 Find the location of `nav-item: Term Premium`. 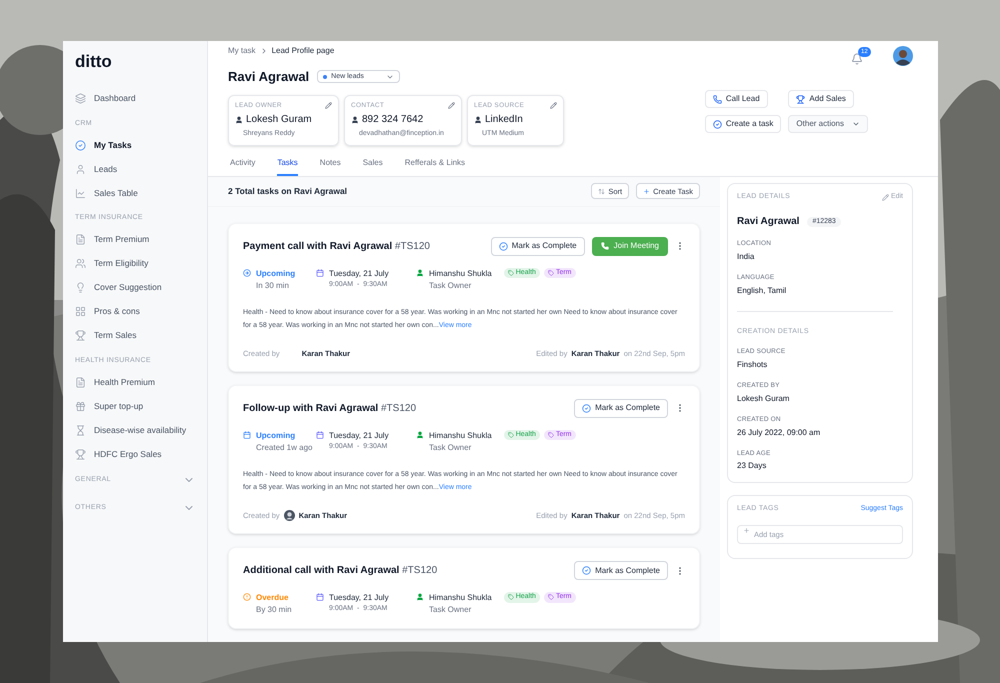

nav-item: Term Premium is located at coordinates (135, 240).